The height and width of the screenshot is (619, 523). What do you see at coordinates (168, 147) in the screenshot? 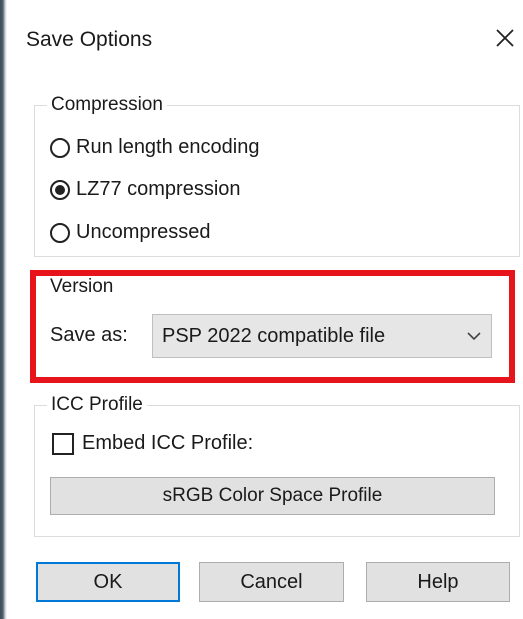
I see `radio-label: Run length encoding` at bounding box center [168, 147].